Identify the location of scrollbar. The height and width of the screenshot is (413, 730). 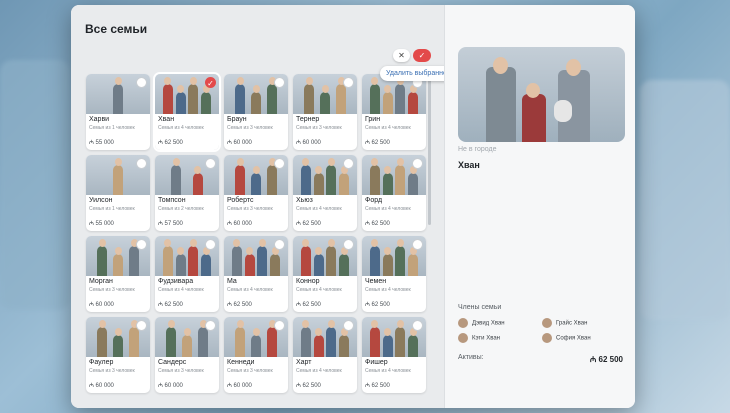
(429, 151).